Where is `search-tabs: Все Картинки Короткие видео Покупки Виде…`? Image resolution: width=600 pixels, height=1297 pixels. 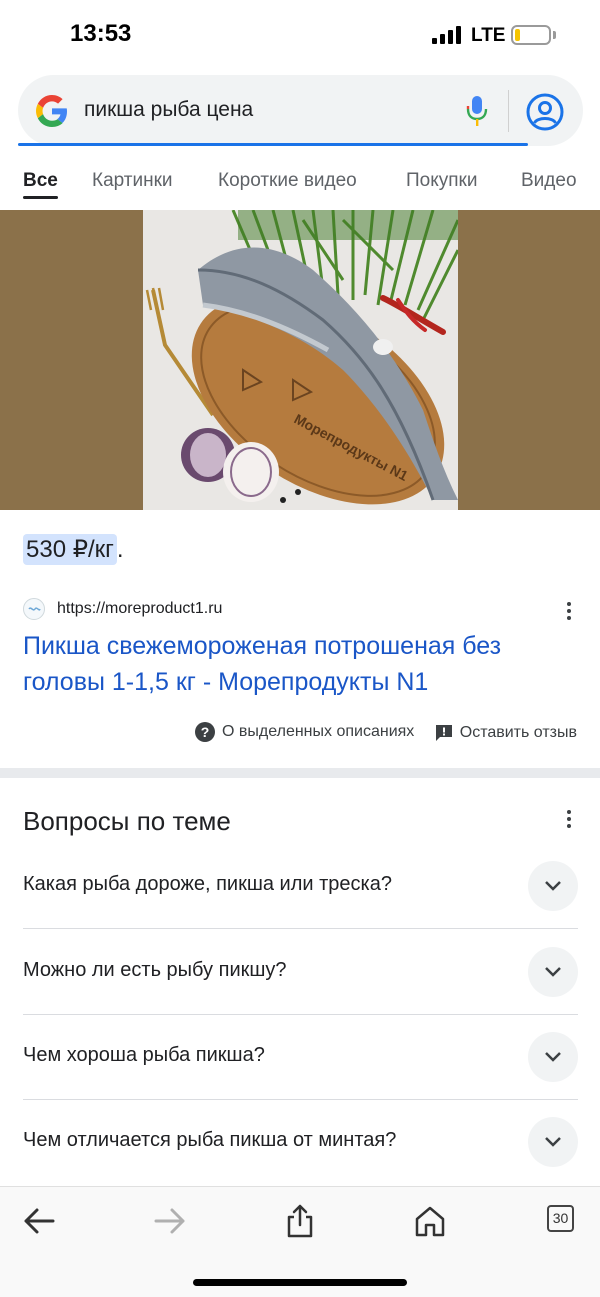 search-tabs: Все Картинки Короткие видео Покупки Виде… is located at coordinates (300, 188).